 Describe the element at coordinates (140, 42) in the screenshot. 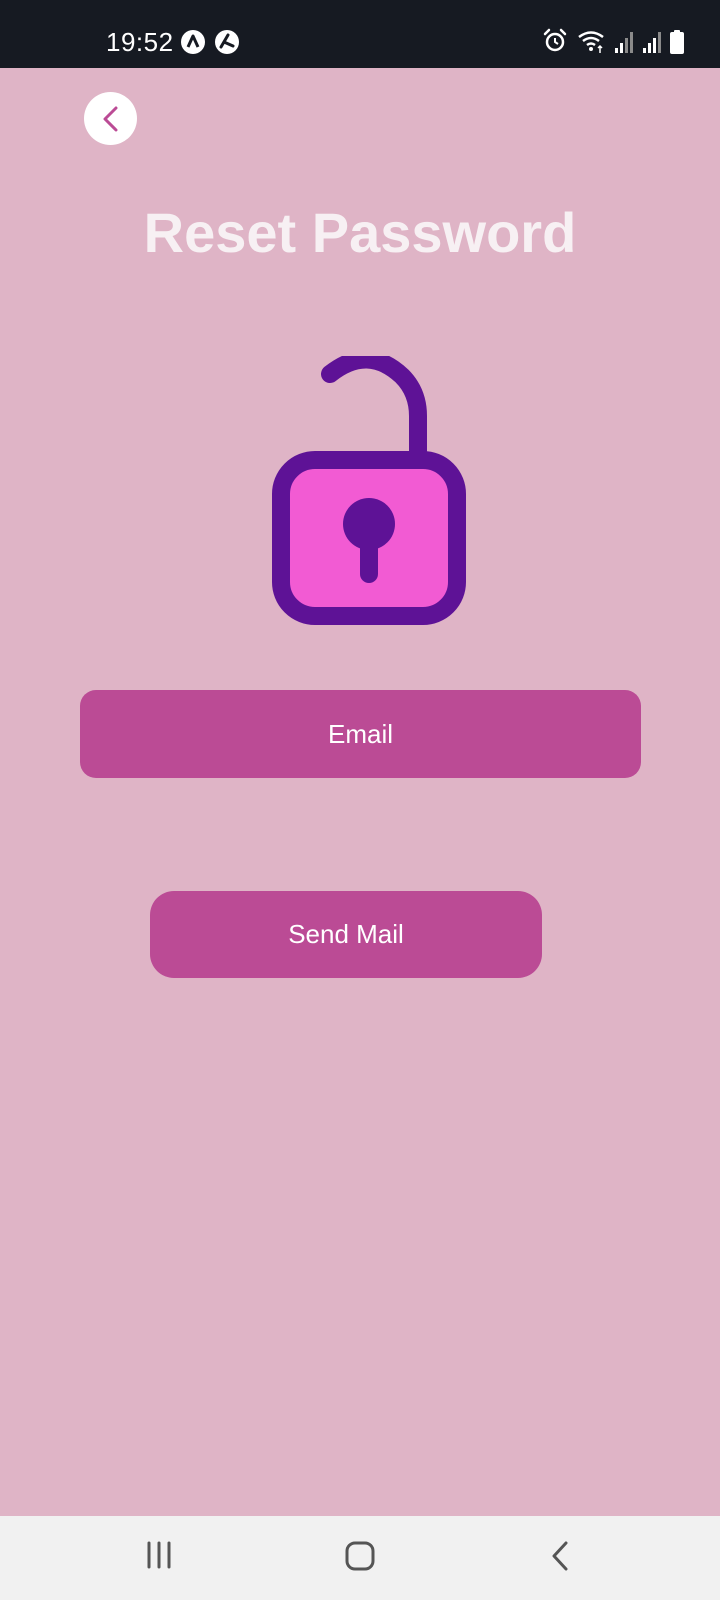

I see `status-time: 19:52` at that location.